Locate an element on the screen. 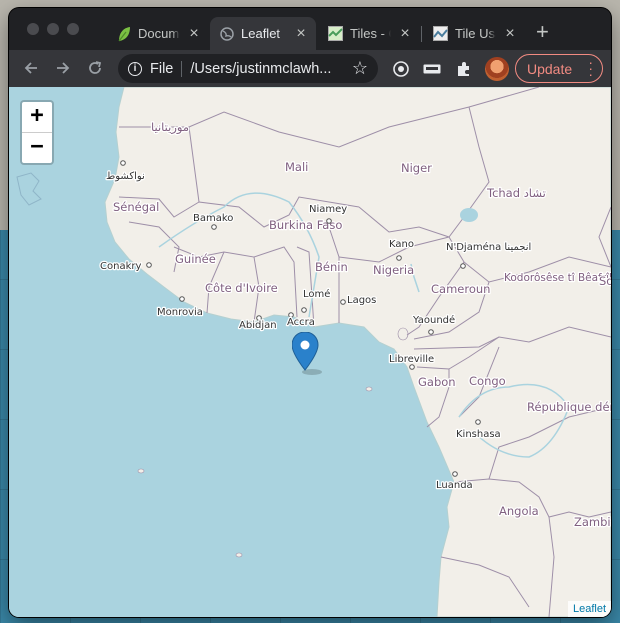 This screenshot has width=620, height=623. update-button: Update · · · is located at coordinates (559, 68).